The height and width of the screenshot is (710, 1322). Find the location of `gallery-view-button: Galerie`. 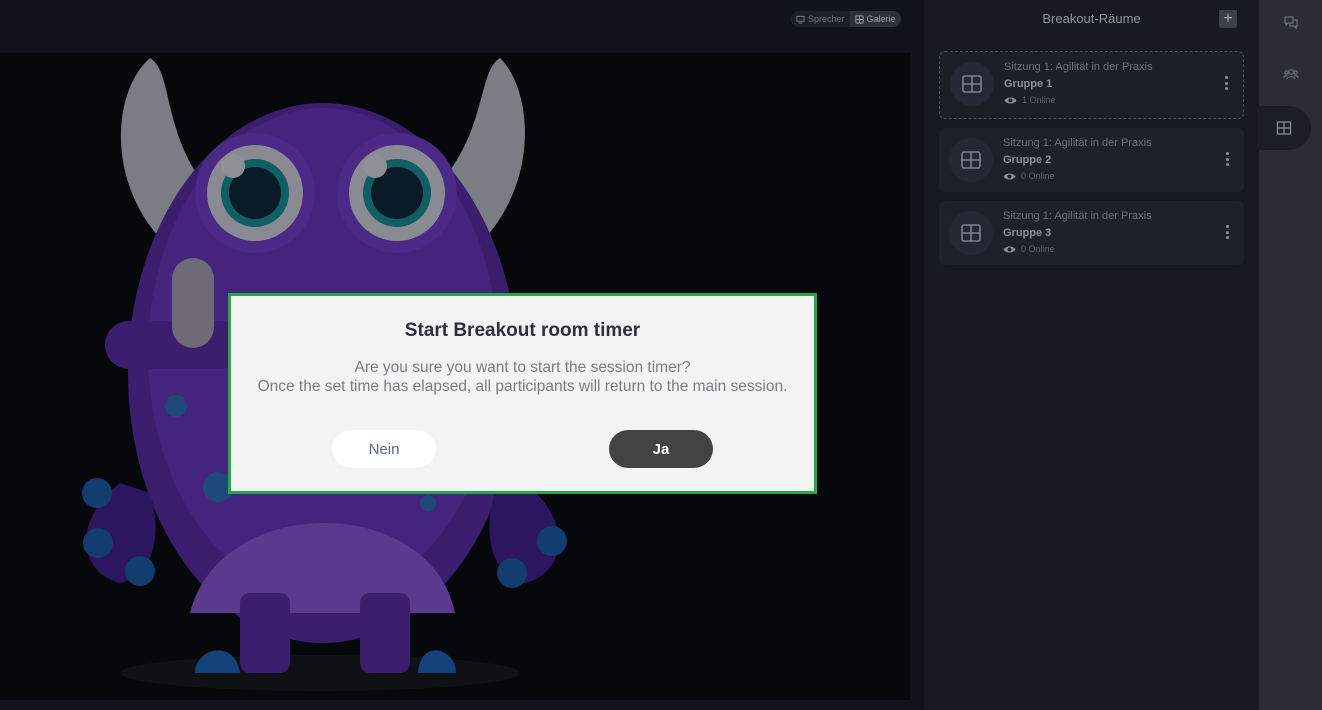

gallery-view-button: Galerie is located at coordinates (875, 19).